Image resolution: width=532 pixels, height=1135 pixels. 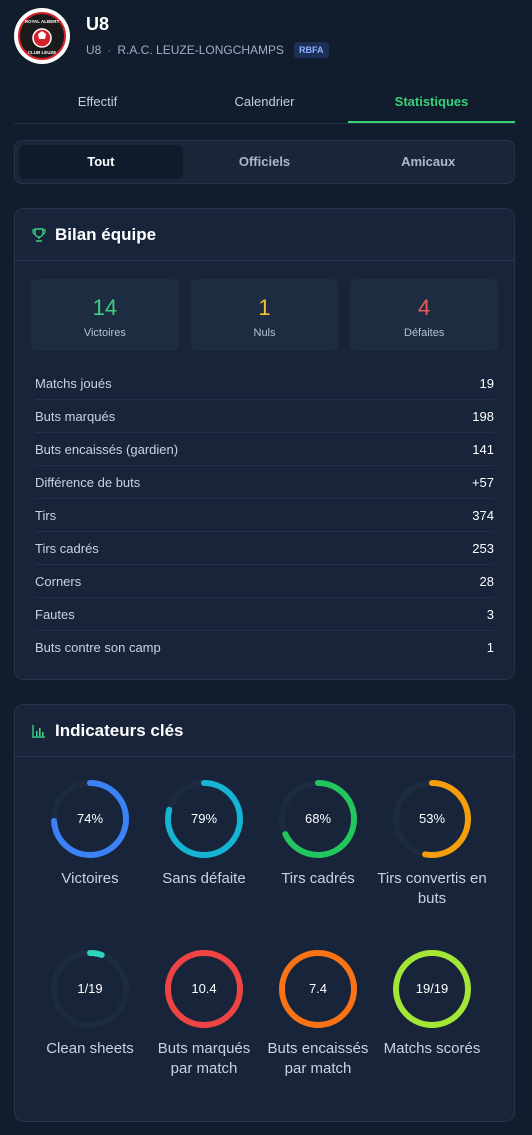 I want to click on stat-label: Tirs, so click(x=46, y=515).